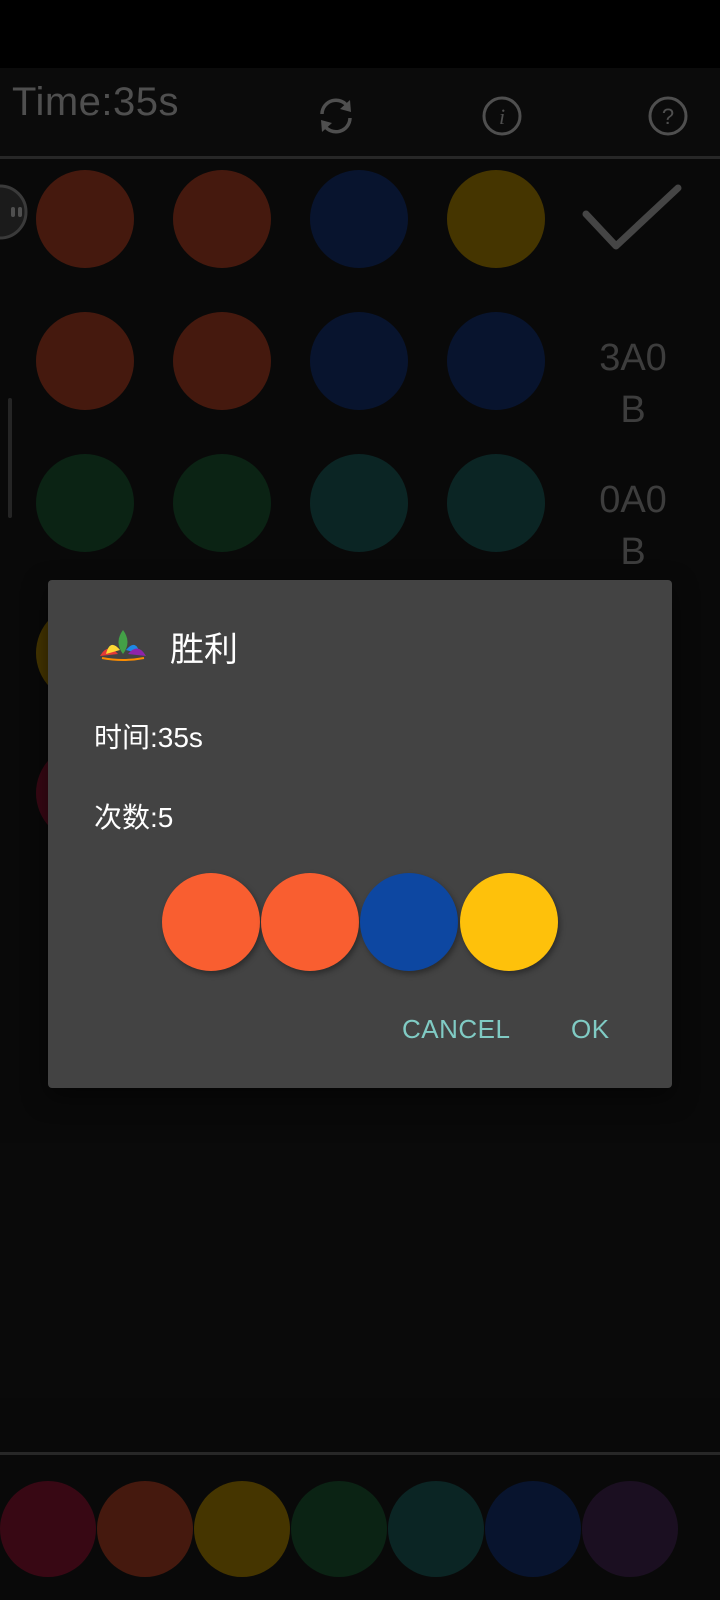 This screenshot has height=1600, width=720. I want to click on lotus-icon, so click(123, 644).